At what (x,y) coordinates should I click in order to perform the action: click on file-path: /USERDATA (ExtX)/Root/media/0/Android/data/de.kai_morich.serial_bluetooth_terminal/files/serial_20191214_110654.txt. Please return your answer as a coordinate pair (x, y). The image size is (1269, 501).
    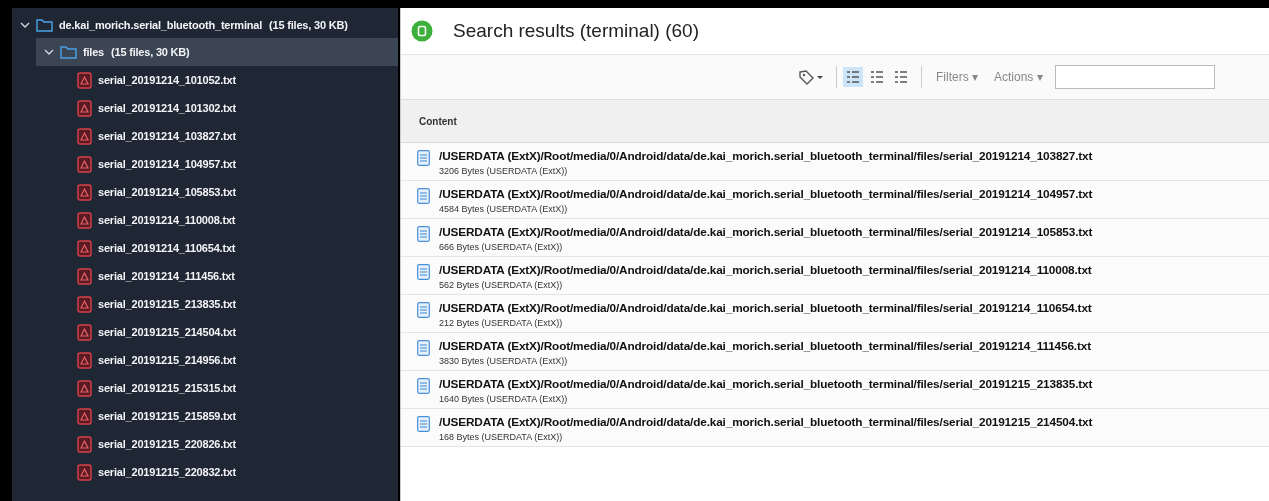
    Looking at the image, I should click on (765, 308).